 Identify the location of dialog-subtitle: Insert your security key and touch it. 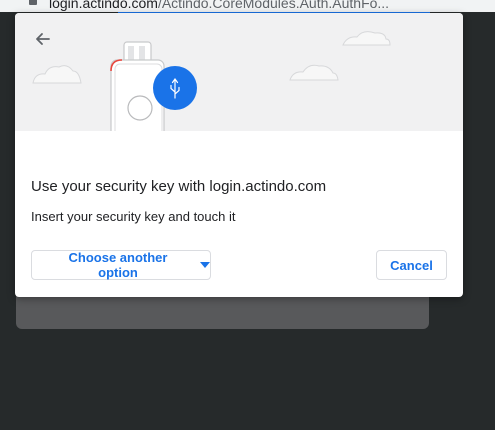
(133, 216).